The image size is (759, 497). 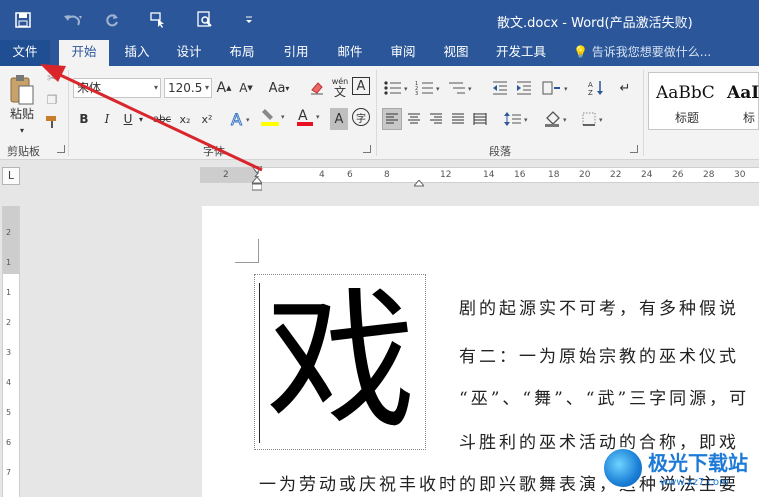 What do you see at coordinates (247, 251) in the screenshot?
I see `margin-corner-mark` at bounding box center [247, 251].